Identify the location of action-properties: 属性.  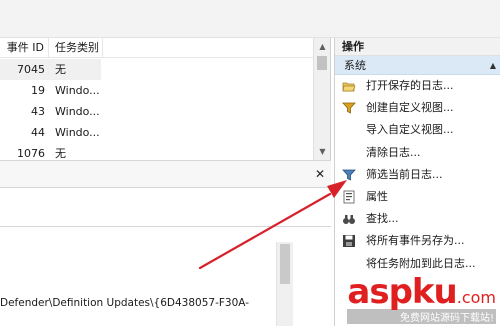
(417, 197).